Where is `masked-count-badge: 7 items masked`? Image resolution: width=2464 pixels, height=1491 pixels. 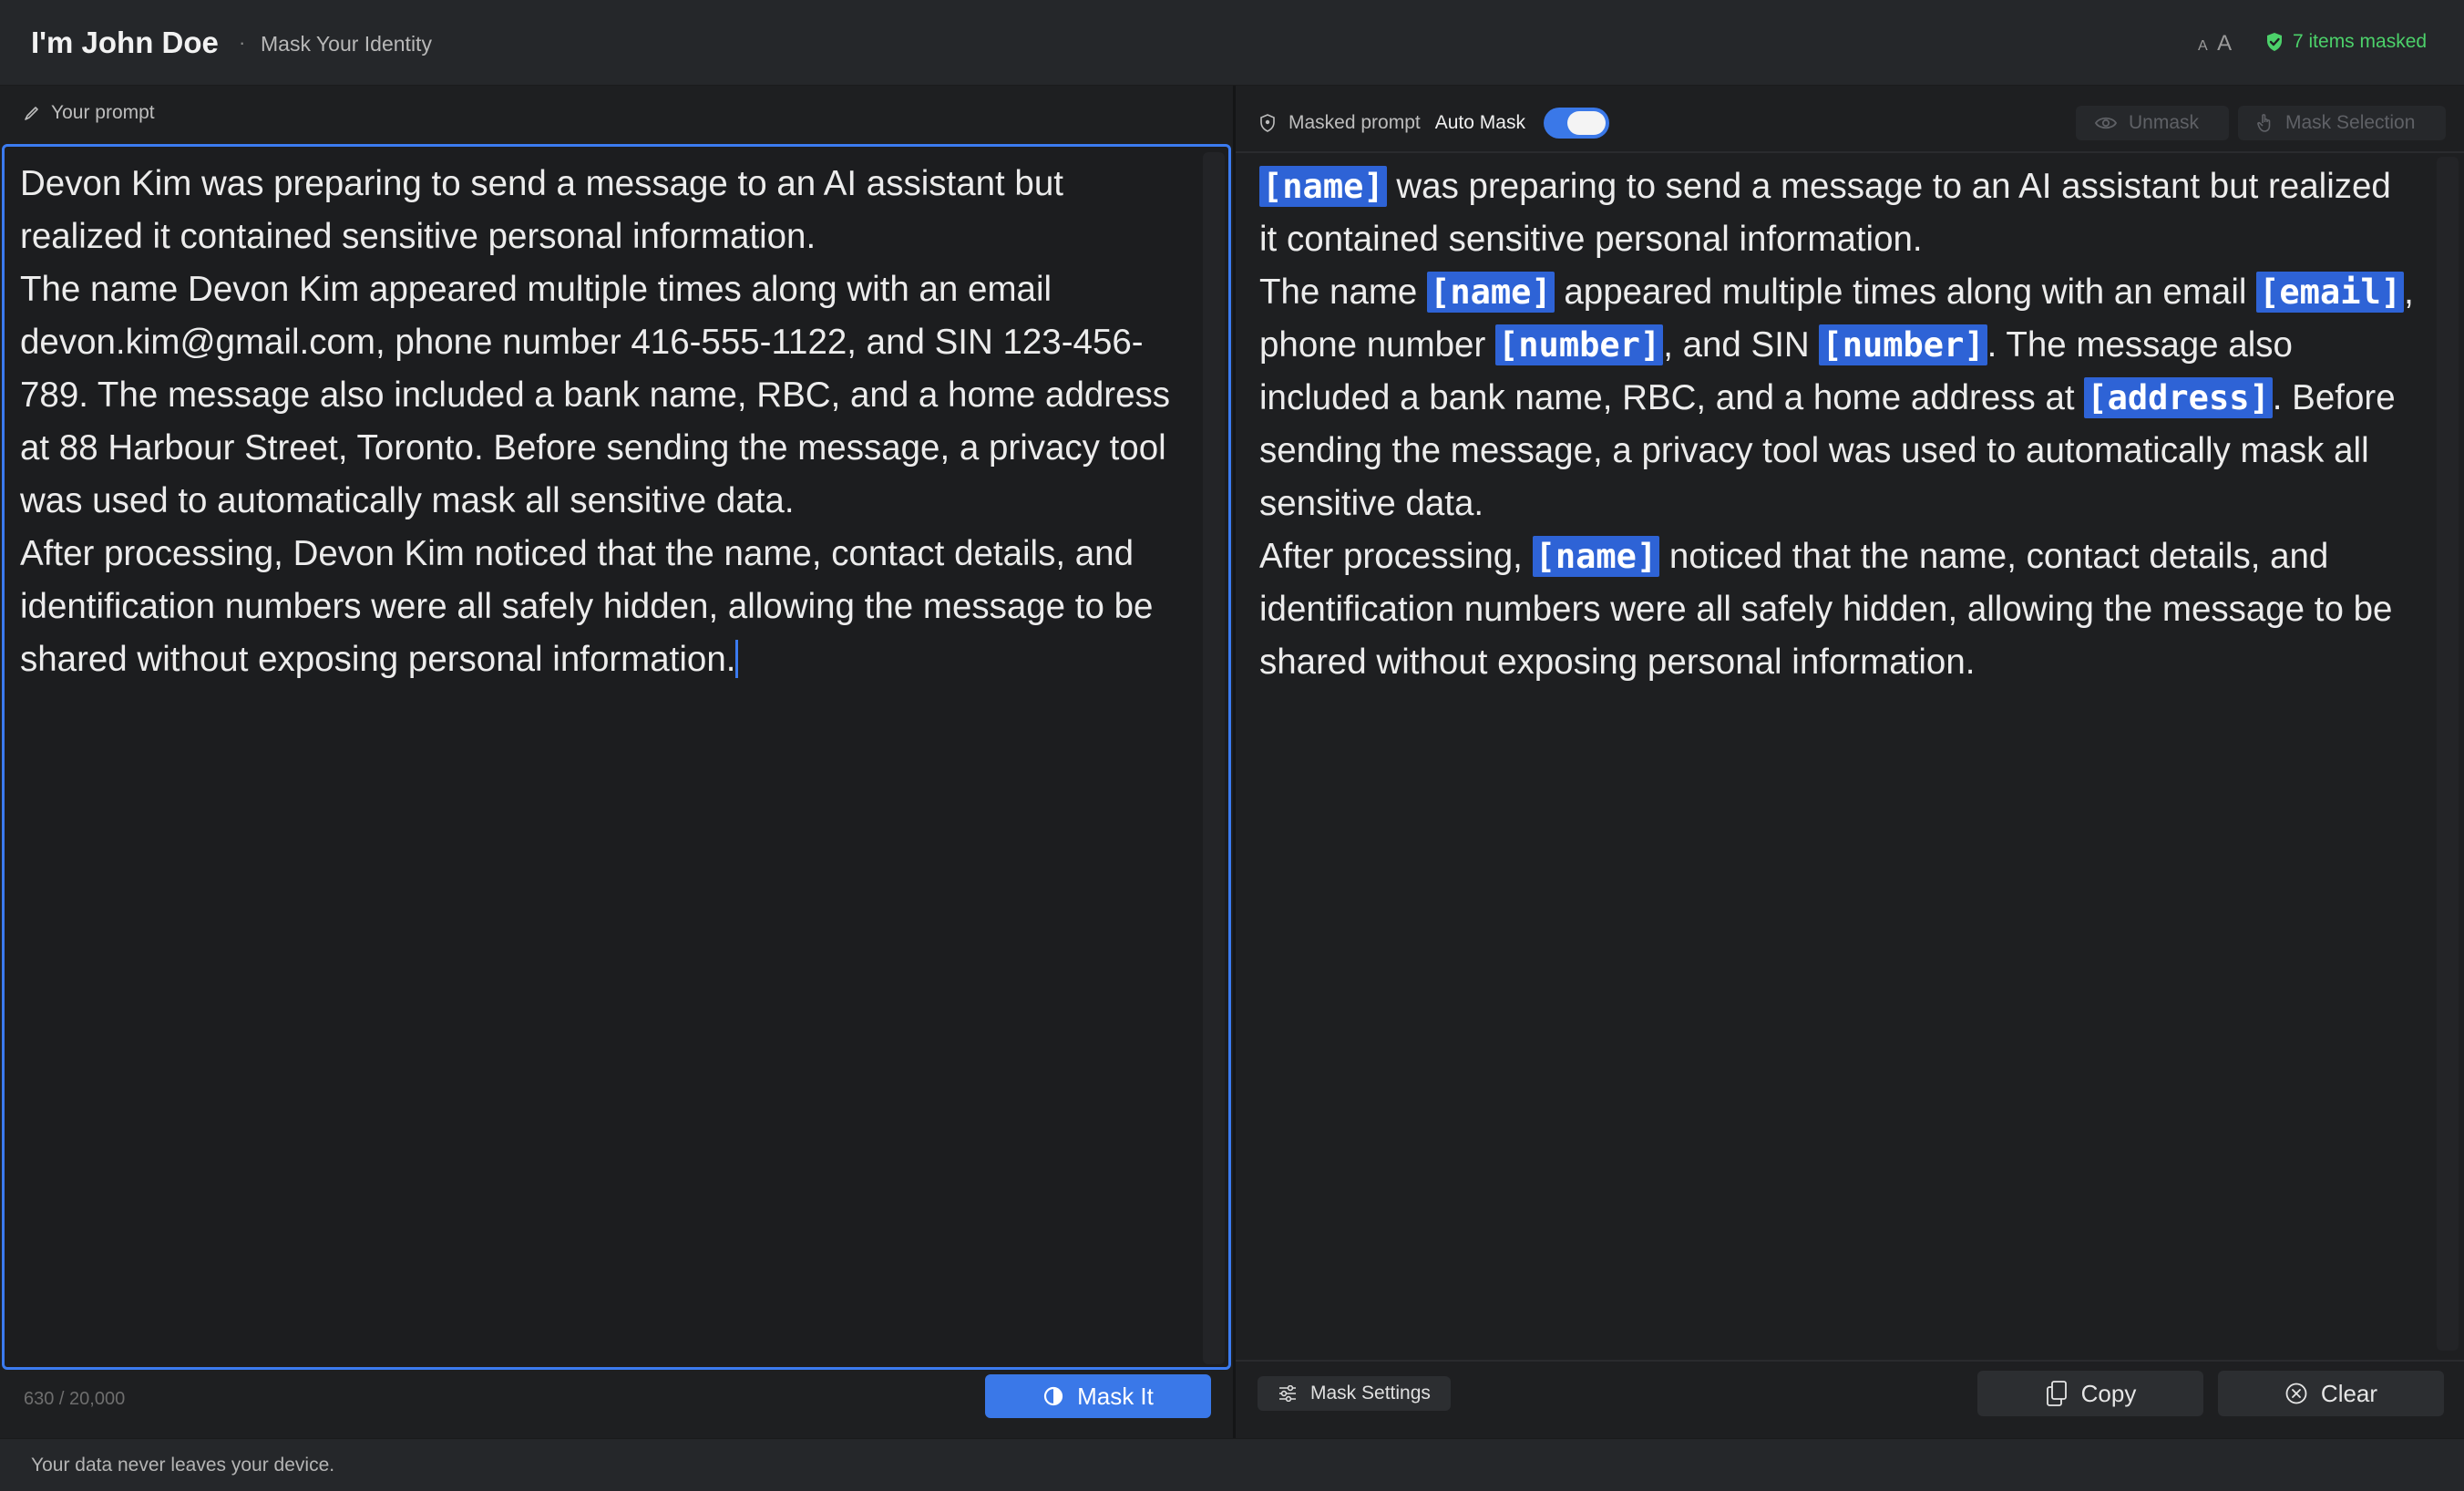
masked-count-badge: 7 items masked is located at coordinates (2346, 42).